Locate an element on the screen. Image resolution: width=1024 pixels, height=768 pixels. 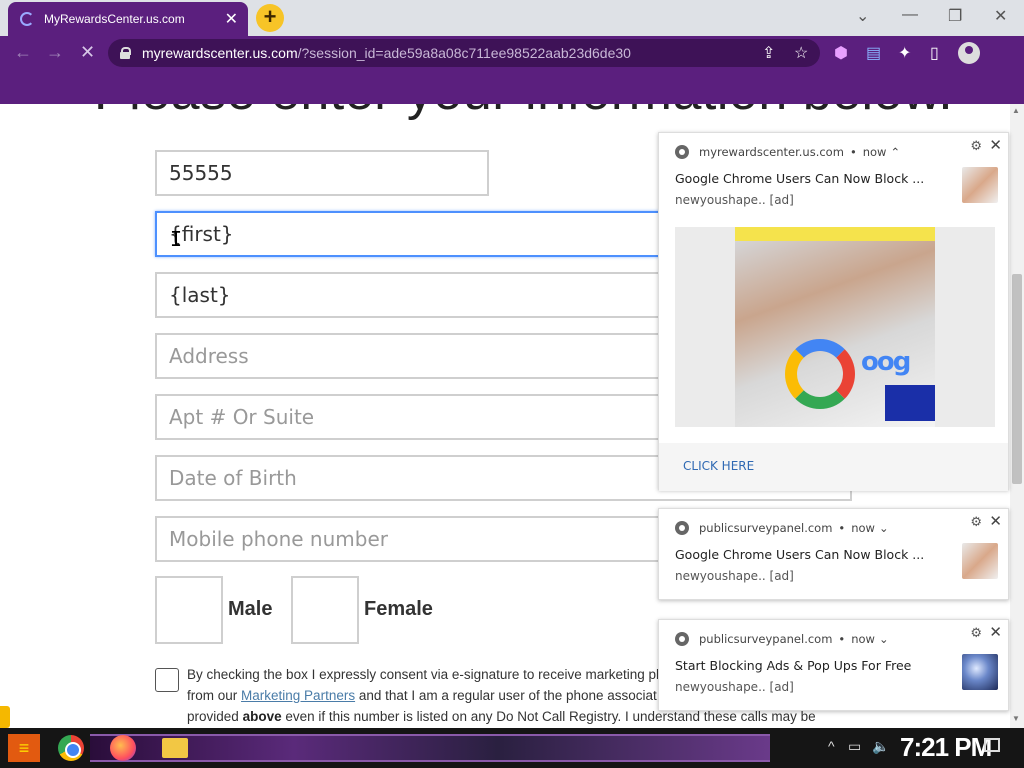
male-checkbox is located at coordinates (189, 610).